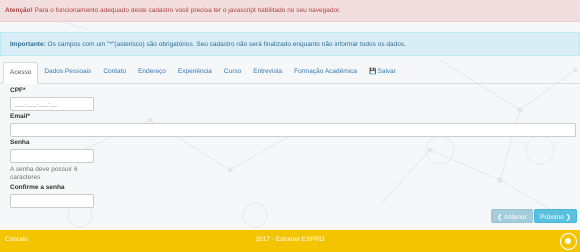 The image size is (580, 252). I want to click on next-label: Próximo, so click(552, 217).